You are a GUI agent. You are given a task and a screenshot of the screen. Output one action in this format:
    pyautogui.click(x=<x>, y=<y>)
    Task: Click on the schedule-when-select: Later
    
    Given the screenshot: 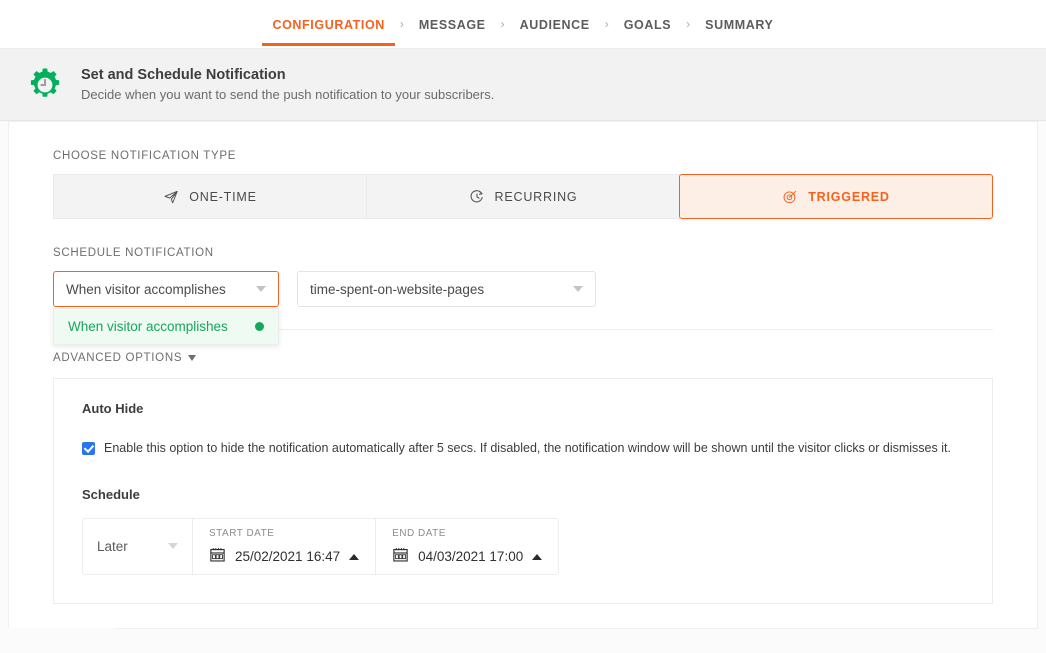 What is the action you would take?
    pyautogui.click(x=138, y=546)
    